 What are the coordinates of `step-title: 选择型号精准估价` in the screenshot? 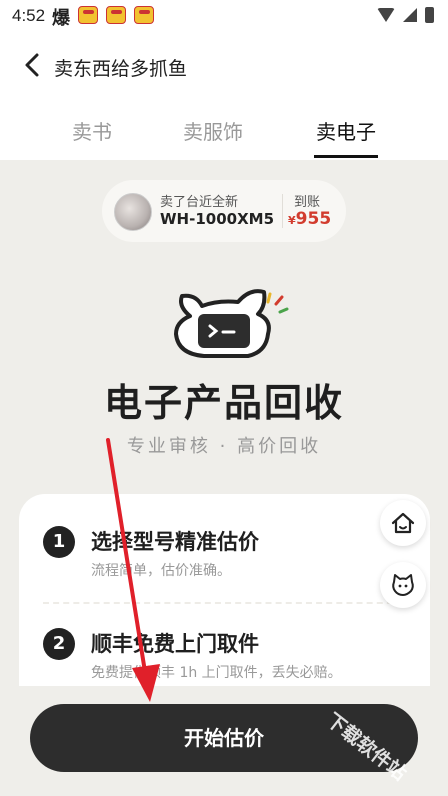 It's located at (175, 542).